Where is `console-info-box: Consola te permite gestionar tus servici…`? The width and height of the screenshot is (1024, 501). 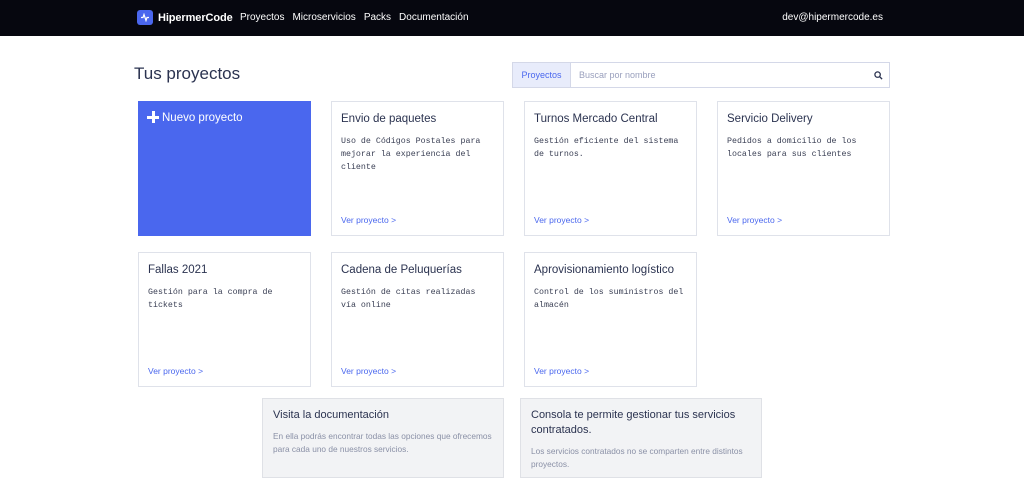 console-info-box: Consola te permite gestionar tus servici… is located at coordinates (641, 438).